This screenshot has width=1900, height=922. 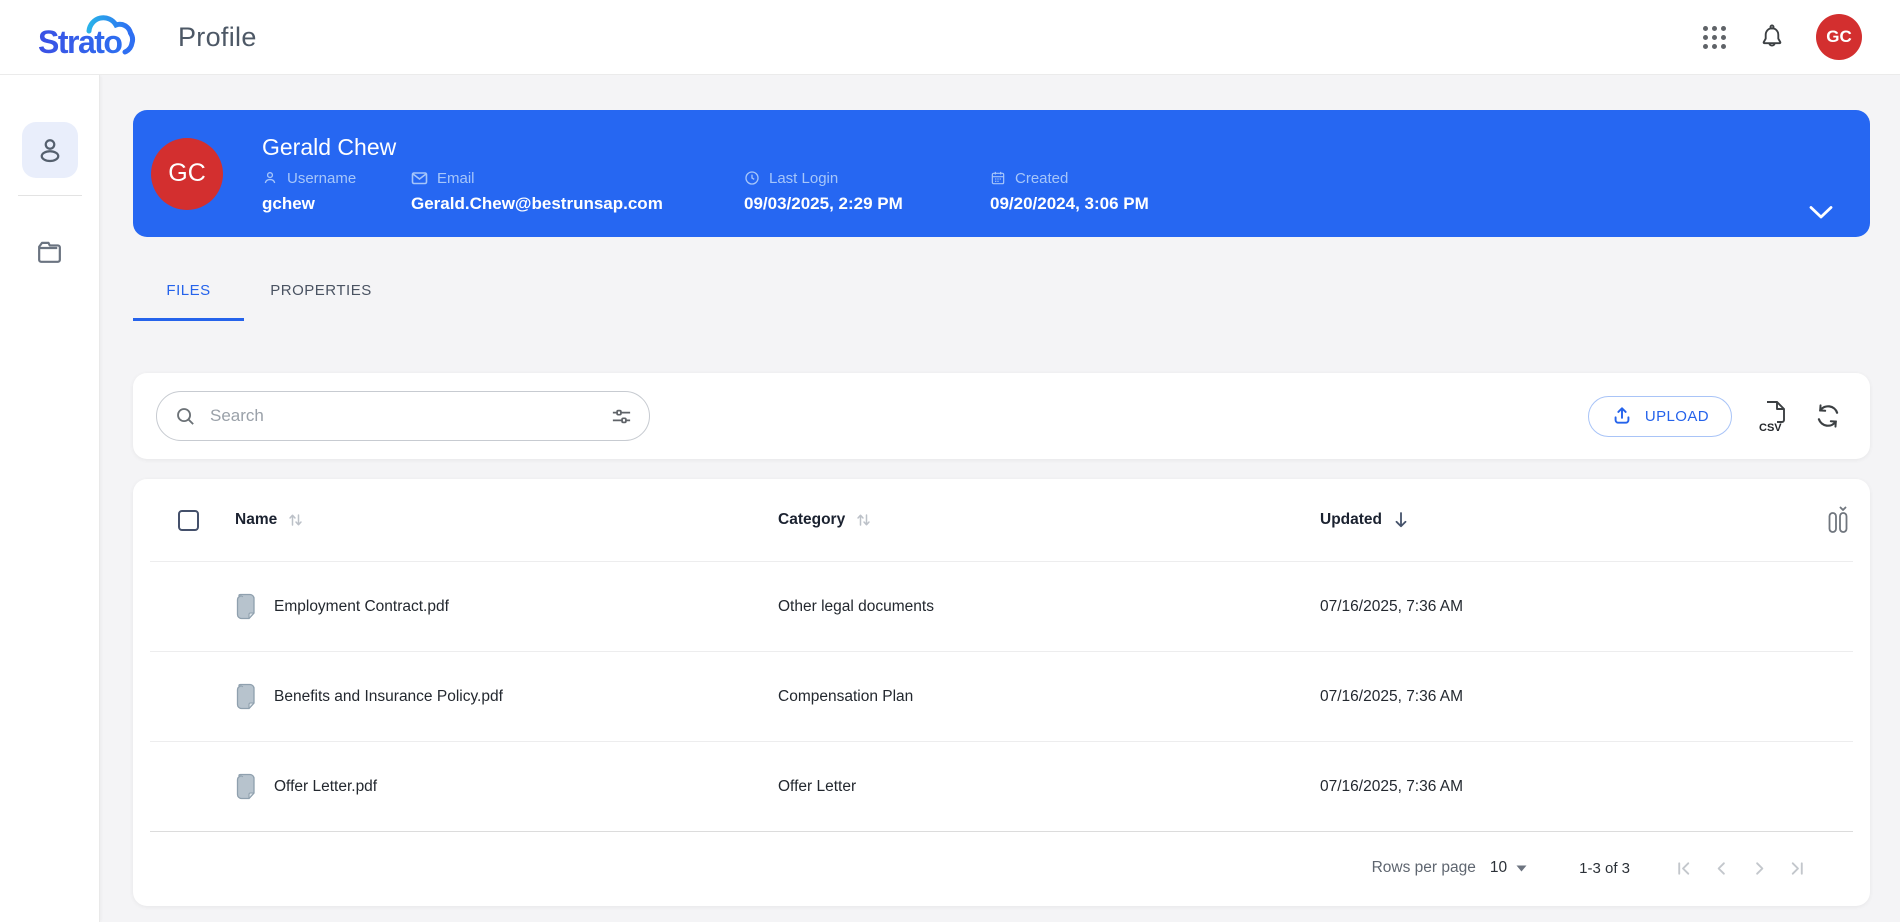 I want to click on sidebar, so click(x=50, y=498).